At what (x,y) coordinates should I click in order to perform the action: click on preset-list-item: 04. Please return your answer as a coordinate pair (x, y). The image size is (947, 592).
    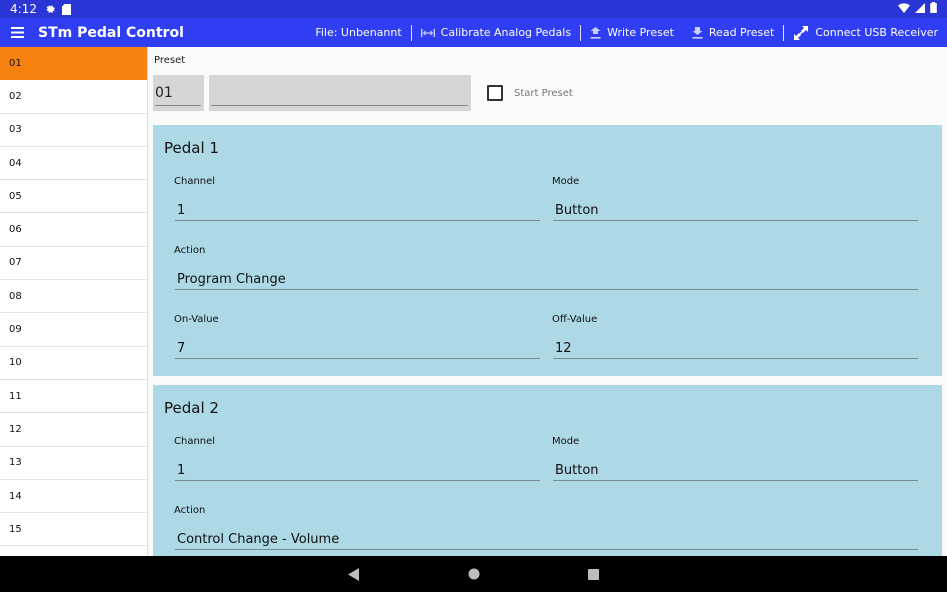
    Looking at the image, I should click on (73, 164).